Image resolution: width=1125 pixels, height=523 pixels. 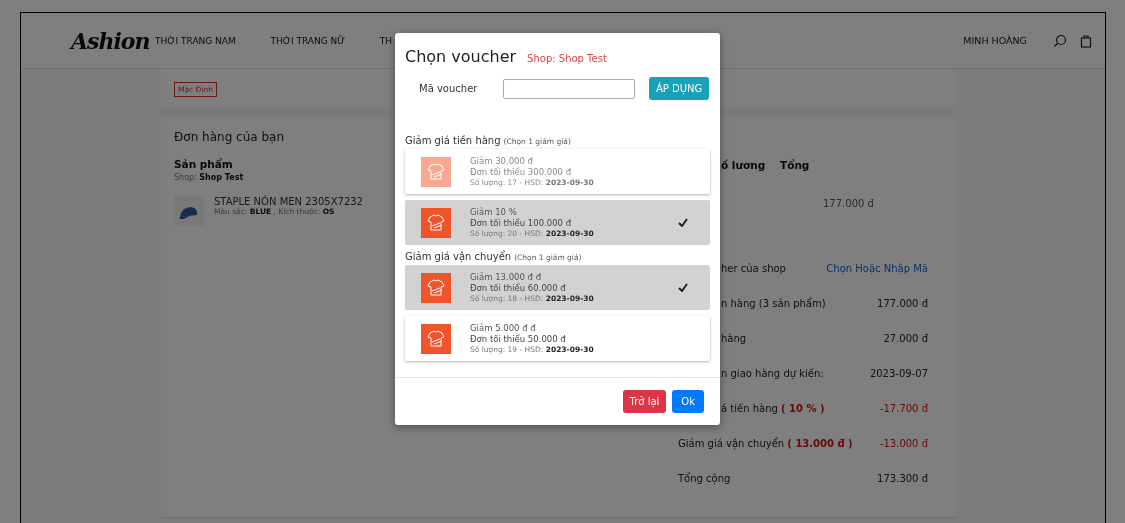 What do you see at coordinates (898, 373) in the screenshot?
I see `summary-value: 2023-09-07` at bounding box center [898, 373].